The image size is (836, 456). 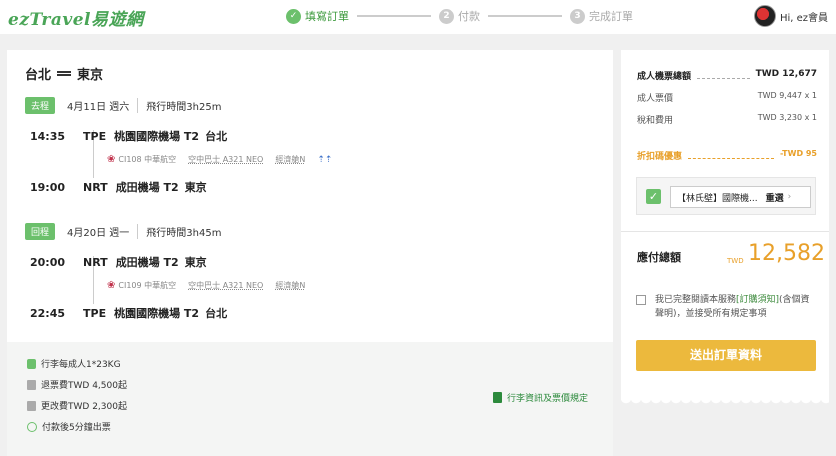 I want to click on fare-row: 成人票價 TWD 9,447 x 1, so click(x=727, y=97).